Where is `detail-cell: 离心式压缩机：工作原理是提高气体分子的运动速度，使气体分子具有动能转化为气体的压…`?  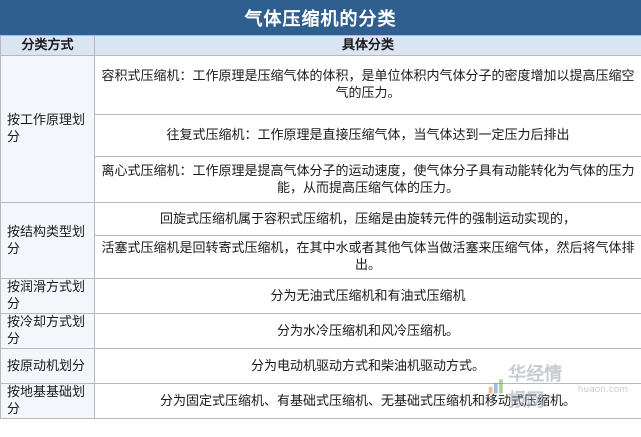 detail-cell: 离心式压缩机：工作原理是提高气体分子的运动速度，使气体分子具有动能转化为气体的压… is located at coordinates (367, 179).